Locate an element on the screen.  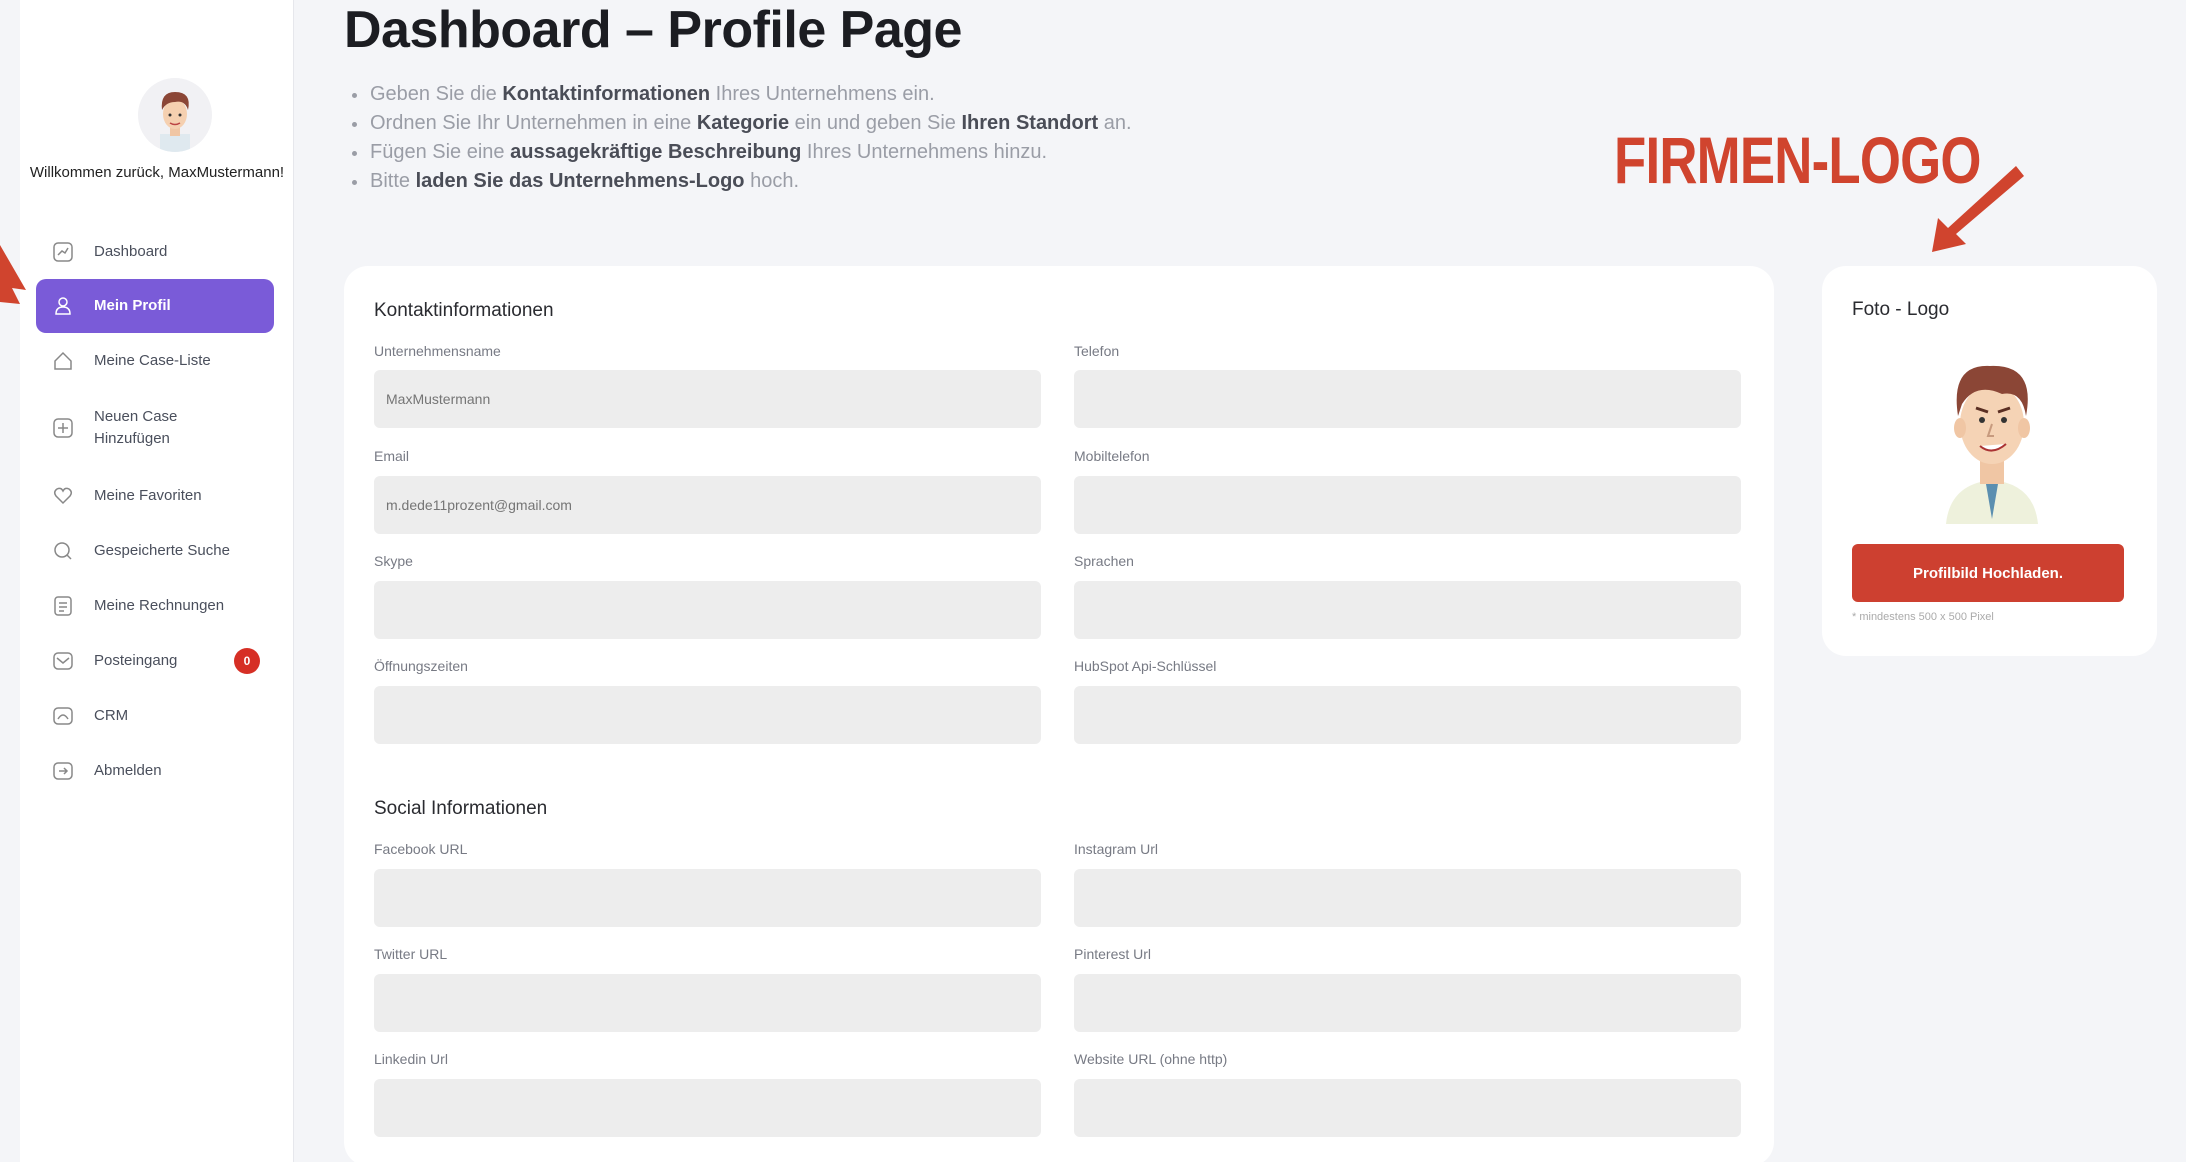
languages-label: Sprachen is located at coordinates (1104, 561).